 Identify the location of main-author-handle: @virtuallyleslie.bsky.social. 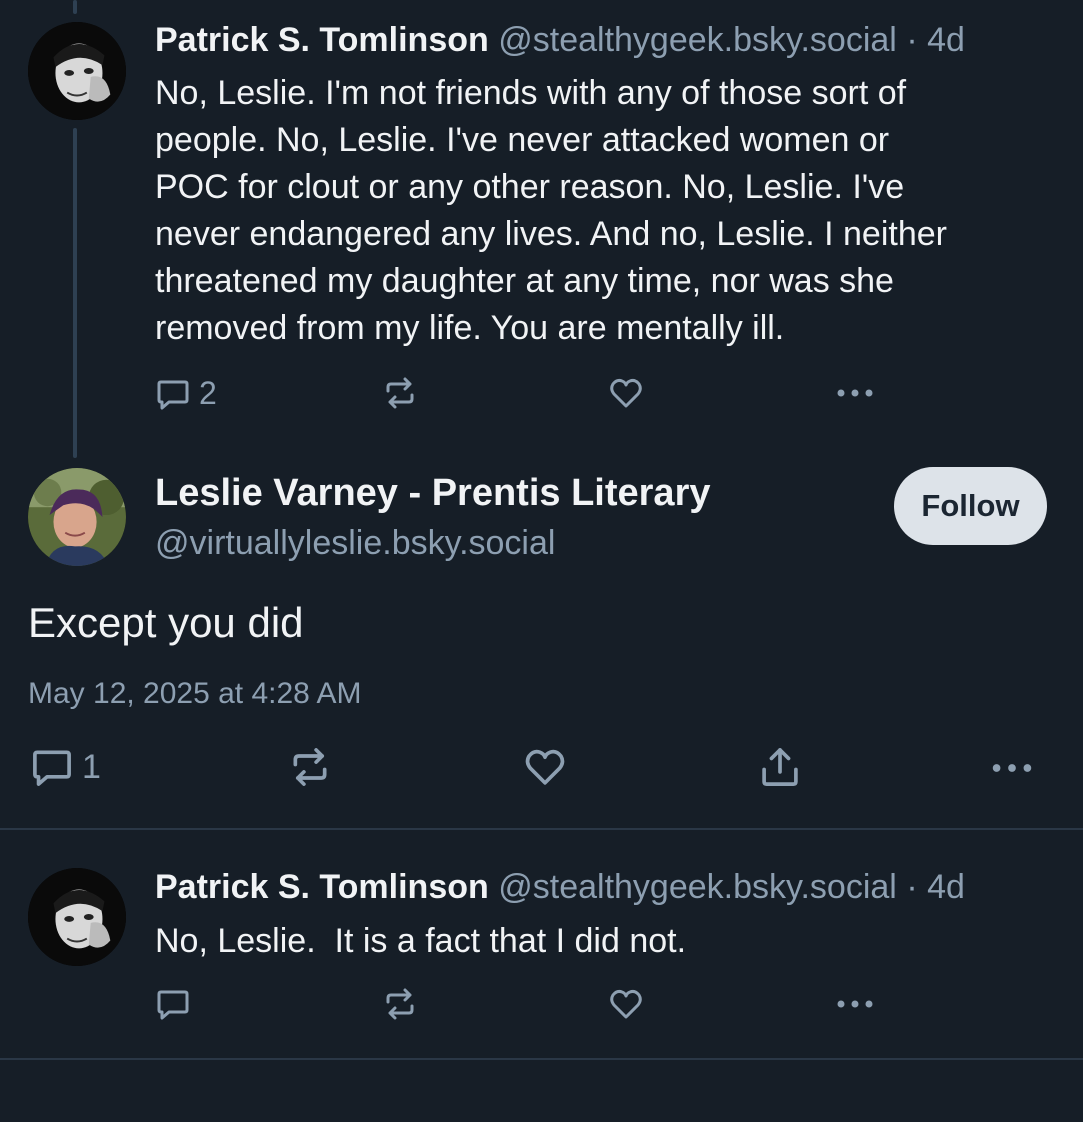
(355, 543).